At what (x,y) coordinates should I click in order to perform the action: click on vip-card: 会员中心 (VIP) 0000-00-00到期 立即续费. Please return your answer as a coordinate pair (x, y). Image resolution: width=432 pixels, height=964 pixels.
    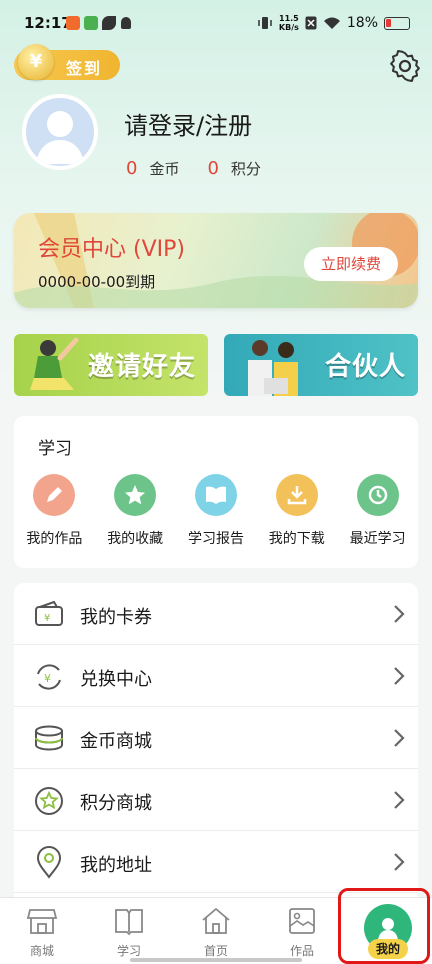
    Looking at the image, I should click on (216, 260).